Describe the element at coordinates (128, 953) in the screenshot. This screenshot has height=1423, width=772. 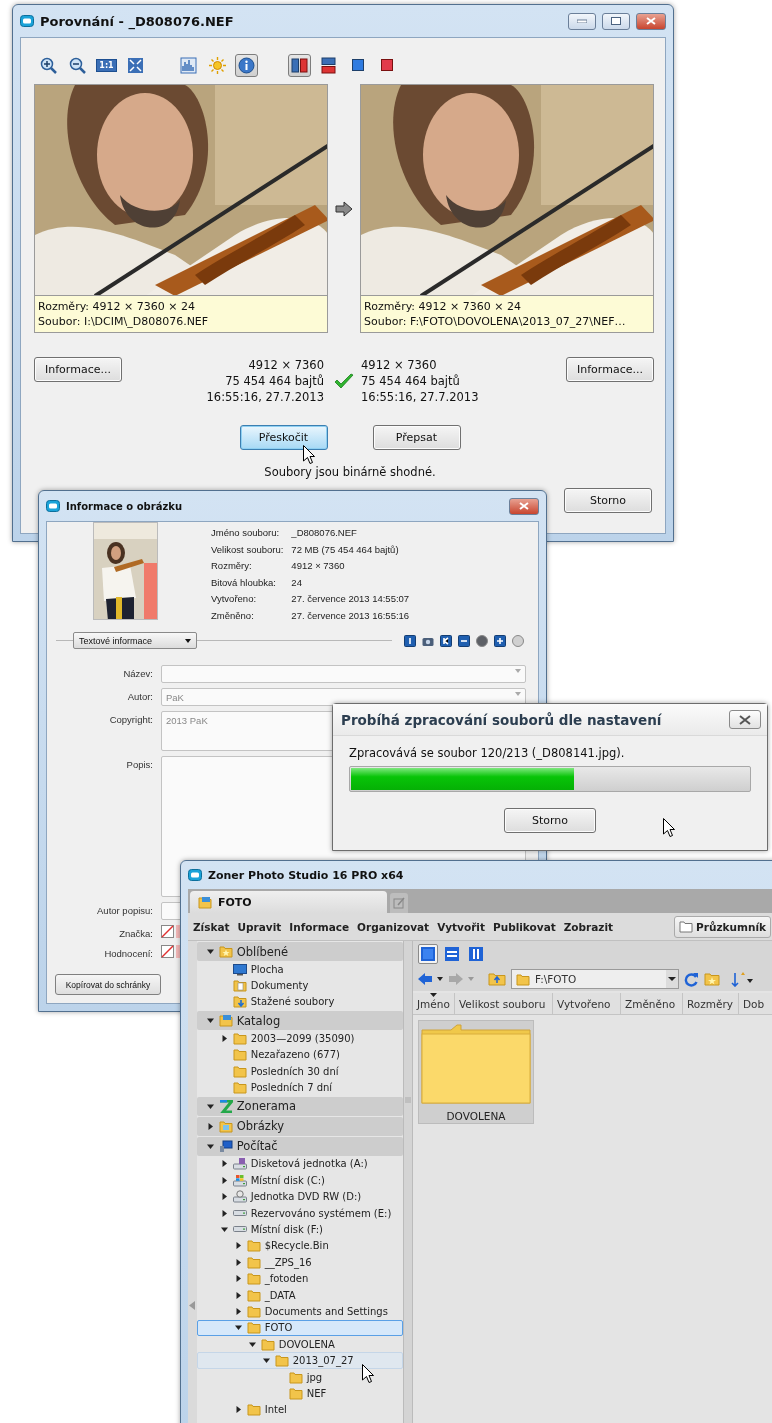
I see `field-label: Hodnocení:` at that location.